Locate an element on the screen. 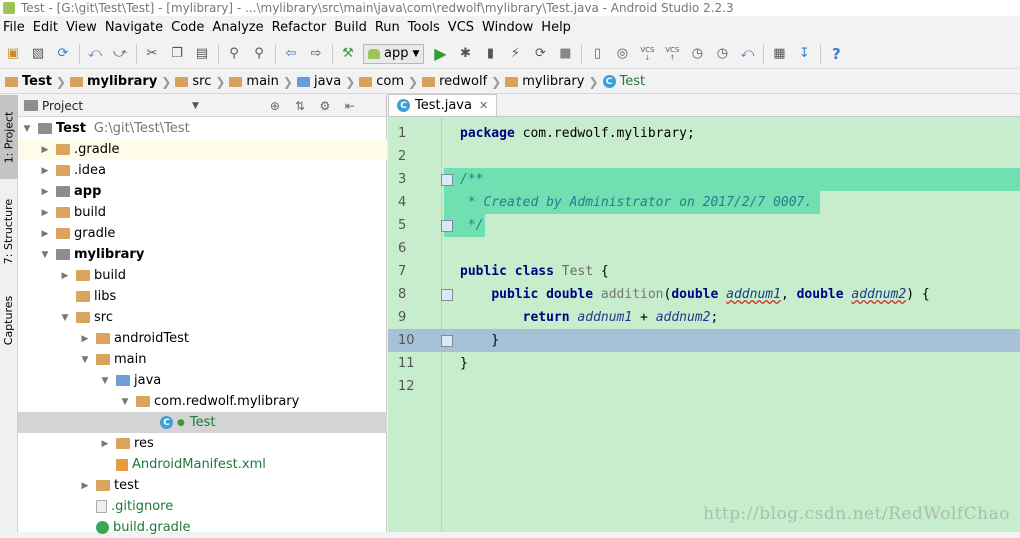  menu-analyze: Analyze is located at coordinates (238, 27).